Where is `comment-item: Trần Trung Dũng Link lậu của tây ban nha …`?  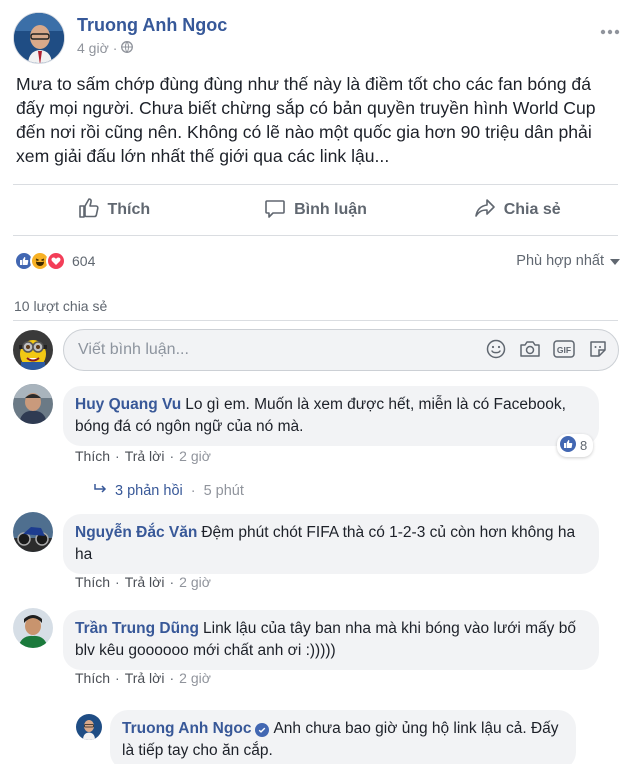
comment-item: Trần Trung Dũng Link lậu của tây ban nha … is located at coordinates (316, 652).